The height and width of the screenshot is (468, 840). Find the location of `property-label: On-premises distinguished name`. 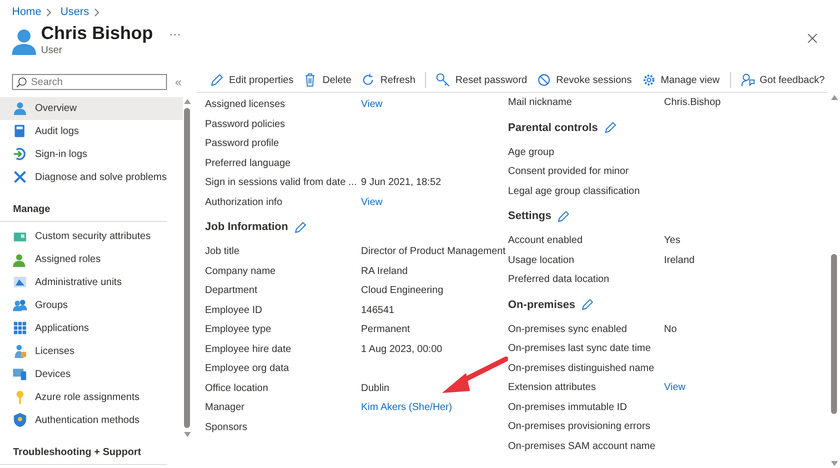

property-label: On-premises distinguished name is located at coordinates (582, 368).